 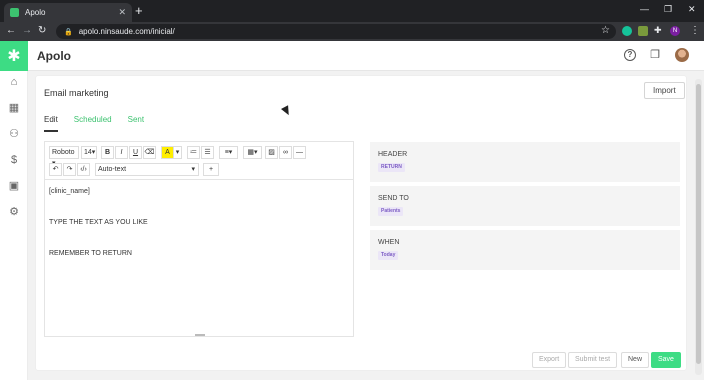 What do you see at coordinates (659, 30) in the screenshot?
I see `extensions-puzzle-icon: ✚` at bounding box center [659, 30].